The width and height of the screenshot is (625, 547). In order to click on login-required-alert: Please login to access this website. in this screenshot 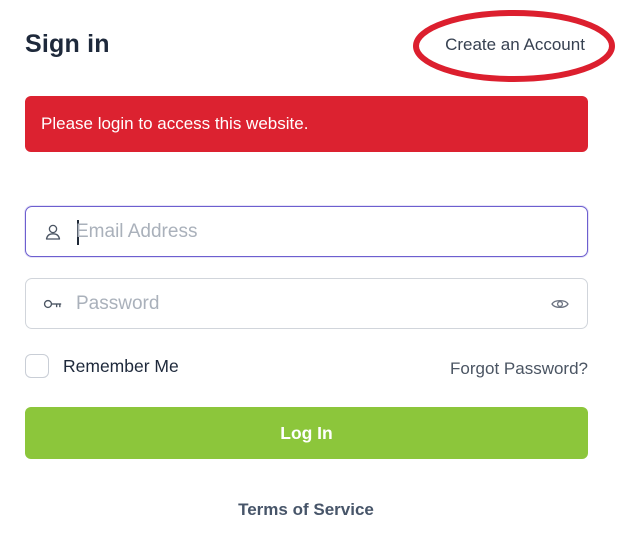, I will do `click(306, 124)`.